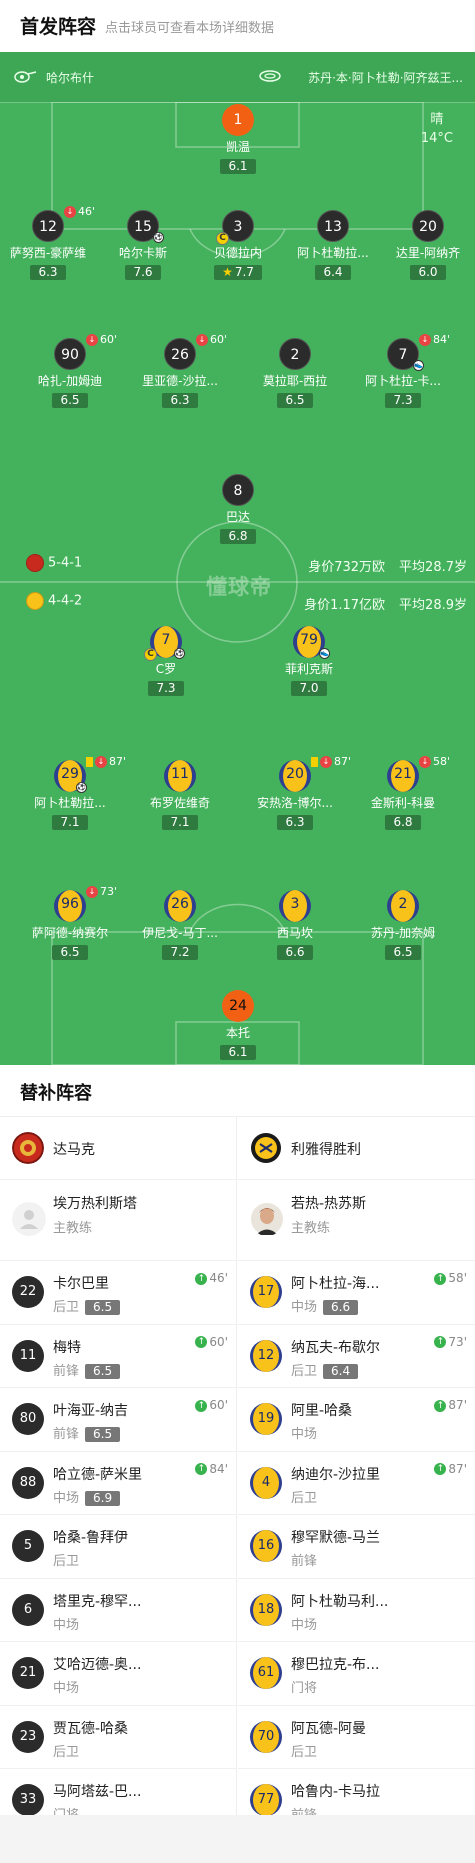 This screenshot has height=1863, width=475. Describe the element at coordinates (345, 605) in the screenshot. I see `away-value: 身价1.17亿欧` at that location.